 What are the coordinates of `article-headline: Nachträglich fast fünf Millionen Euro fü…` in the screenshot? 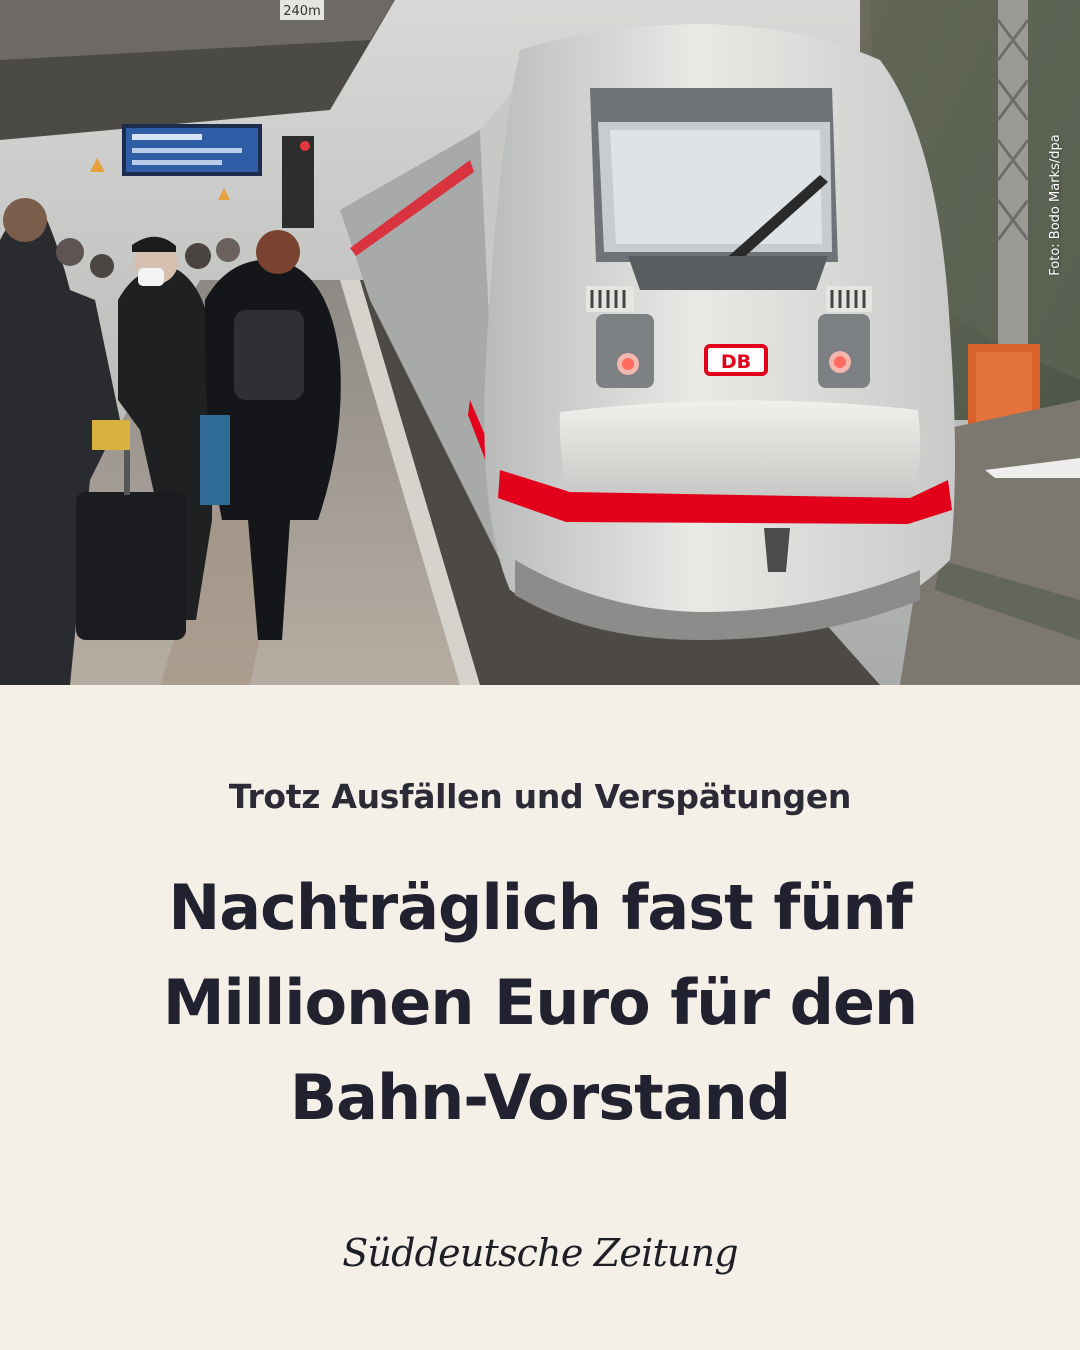 It's located at (540, 1002).